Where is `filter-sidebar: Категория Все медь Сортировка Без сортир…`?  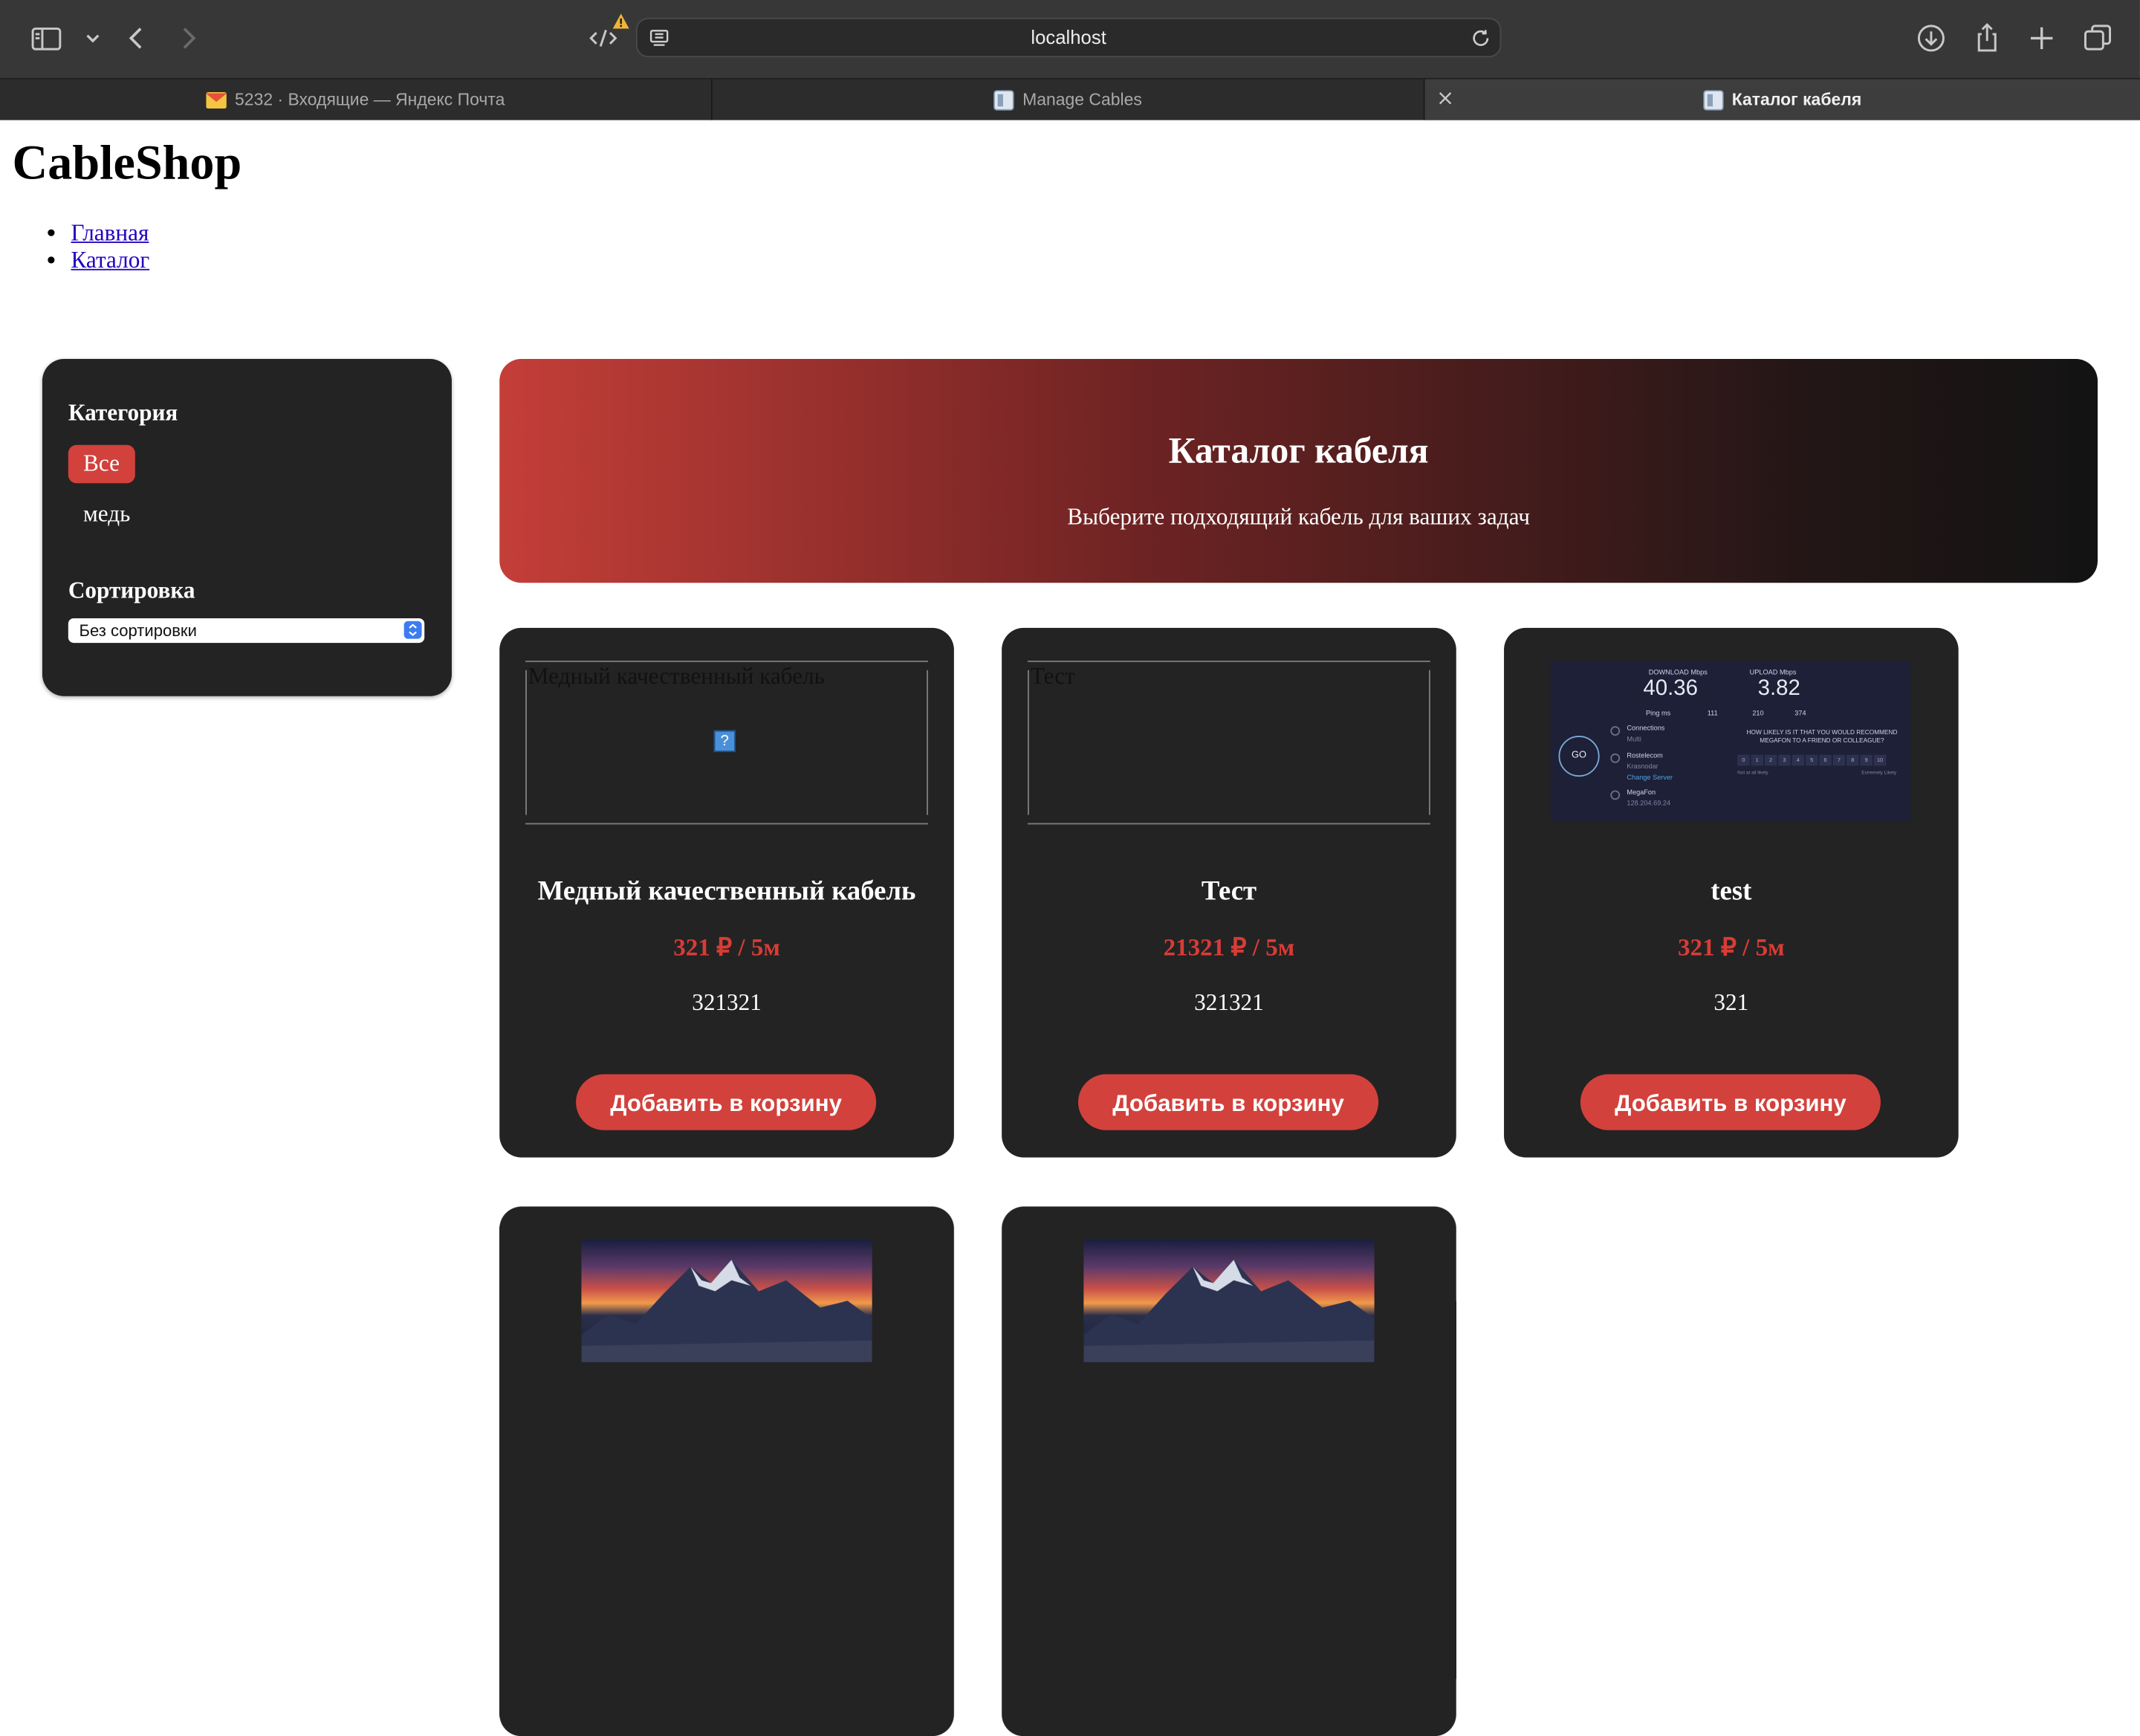
filter-sidebar: Категория Все медь Сортировка Без сортир… is located at coordinates (247, 527).